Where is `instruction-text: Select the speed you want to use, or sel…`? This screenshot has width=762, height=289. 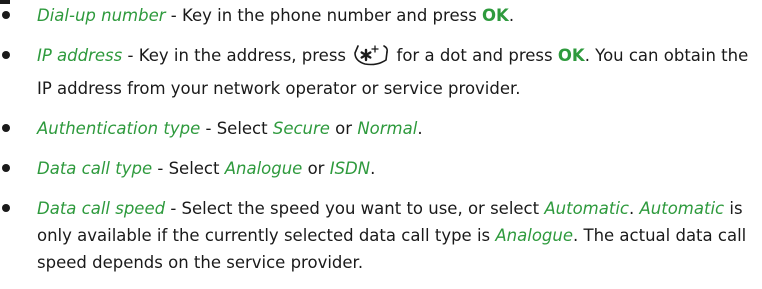
instruction-text: Select the speed you want to use, or sel… is located at coordinates (363, 208).